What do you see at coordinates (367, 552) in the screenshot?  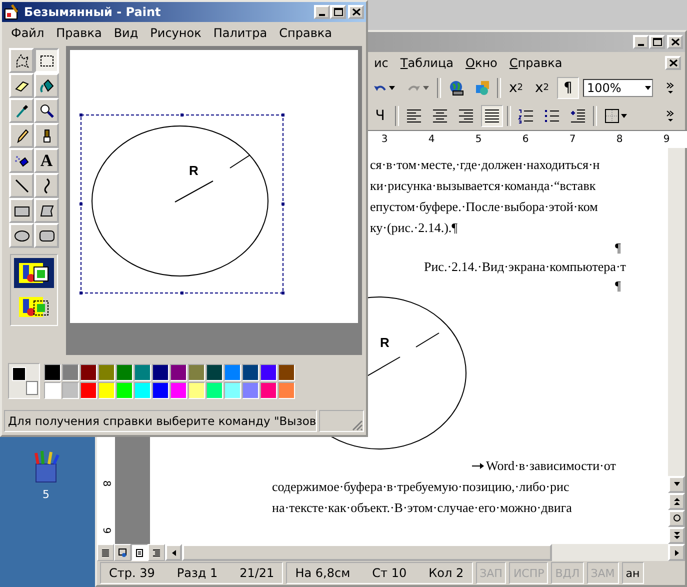 I see `scroll-thumb` at bounding box center [367, 552].